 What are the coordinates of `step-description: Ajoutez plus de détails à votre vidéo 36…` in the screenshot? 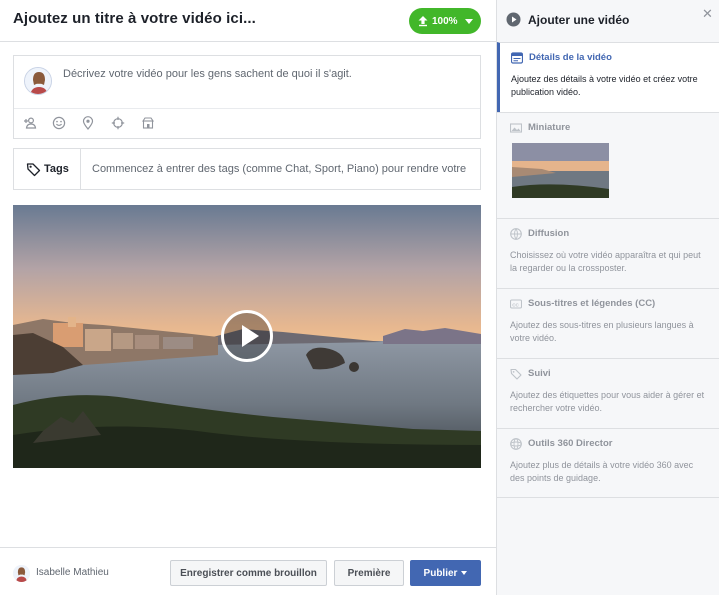 It's located at (602, 471).